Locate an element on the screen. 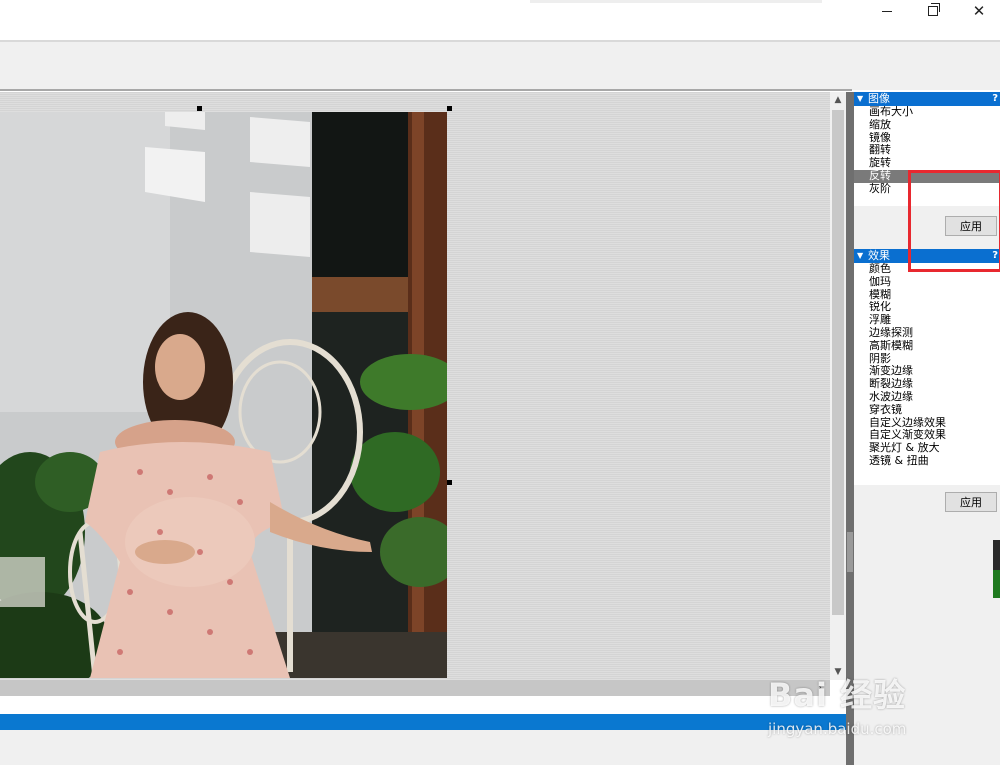 The image size is (1000, 765). effect-item: 水波边缘 is located at coordinates (927, 397).